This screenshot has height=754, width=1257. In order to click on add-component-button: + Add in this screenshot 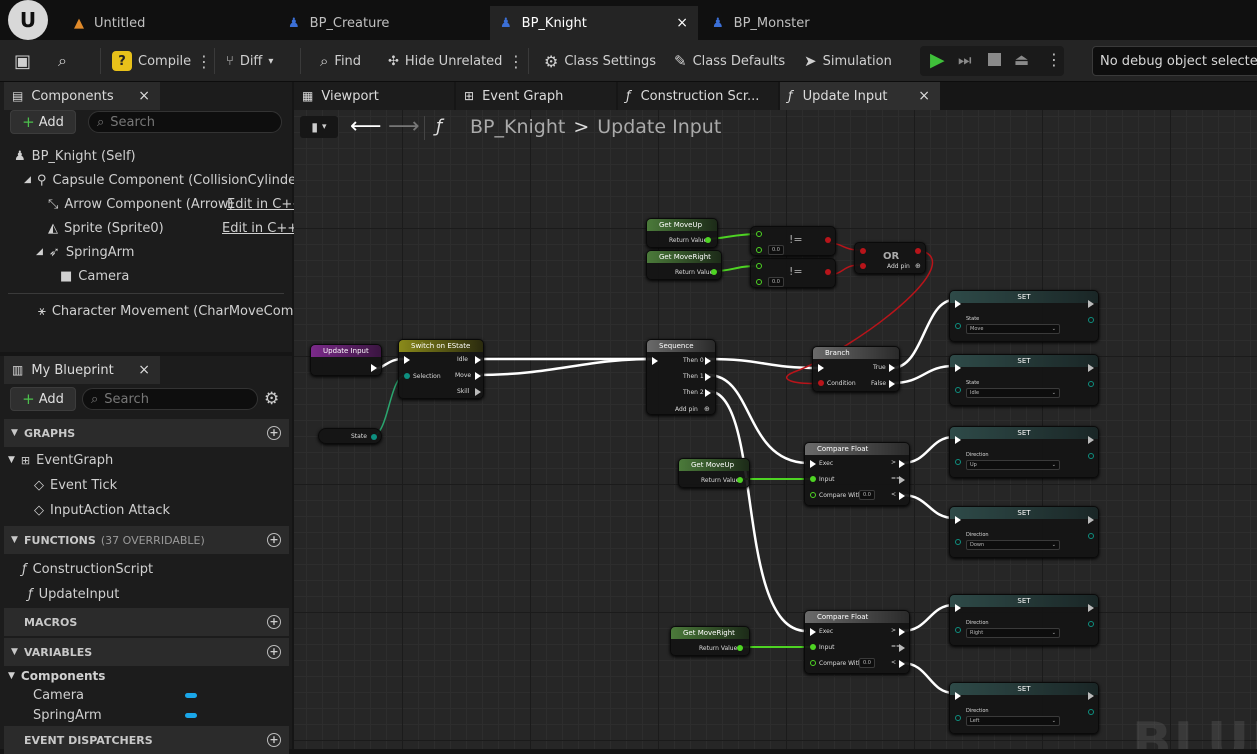, I will do `click(43, 122)`.